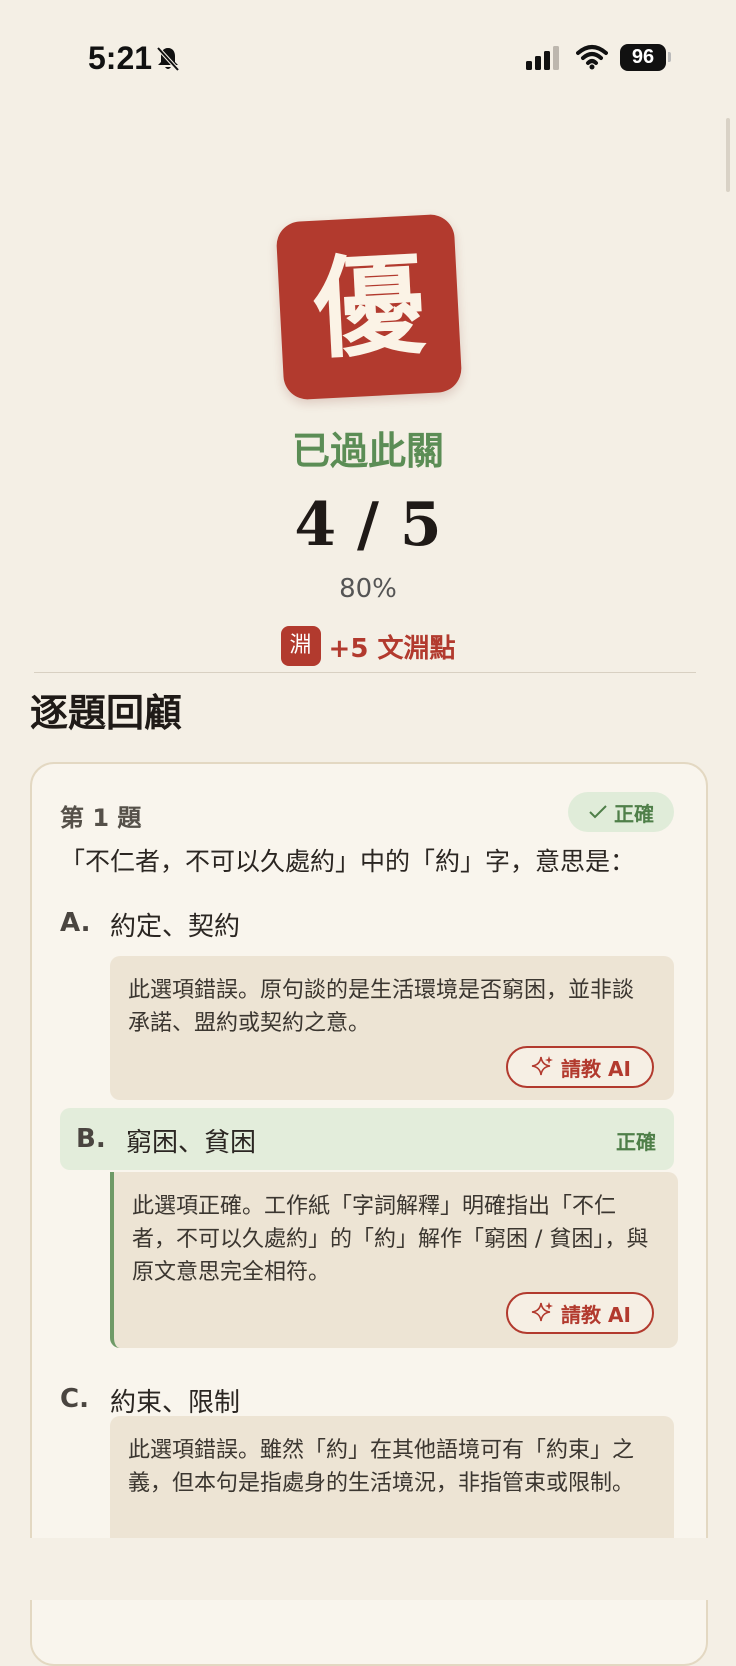 This screenshot has width=736, height=1666. Describe the element at coordinates (634, 813) in the screenshot. I see `status-badge-label: 正確` at that location.